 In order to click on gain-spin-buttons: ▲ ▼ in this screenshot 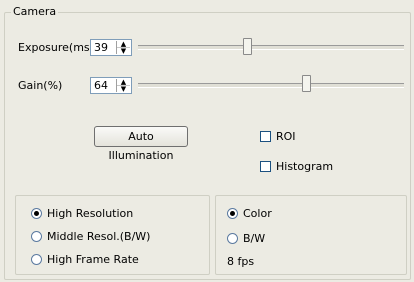, I will do `click(123, 86)`.